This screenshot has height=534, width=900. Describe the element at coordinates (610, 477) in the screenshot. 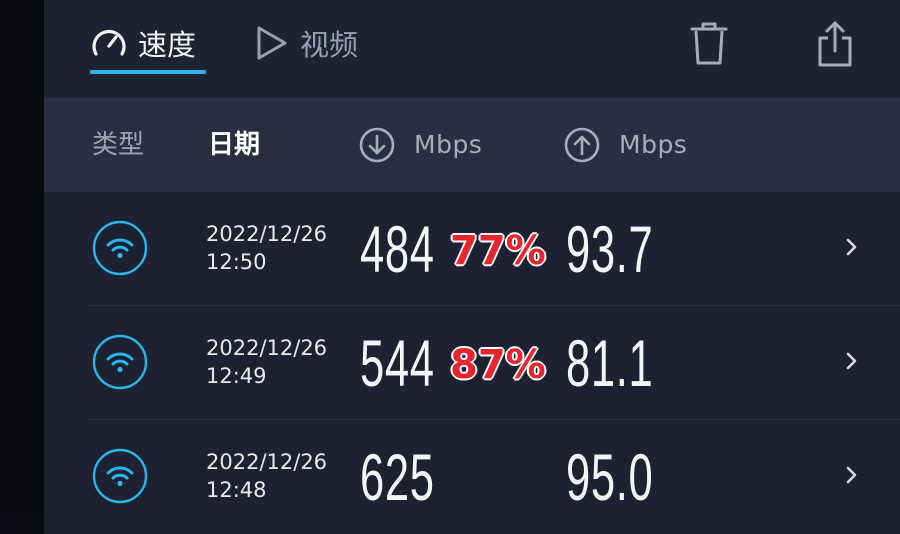

I see `upload-value: 95.0` at that location.